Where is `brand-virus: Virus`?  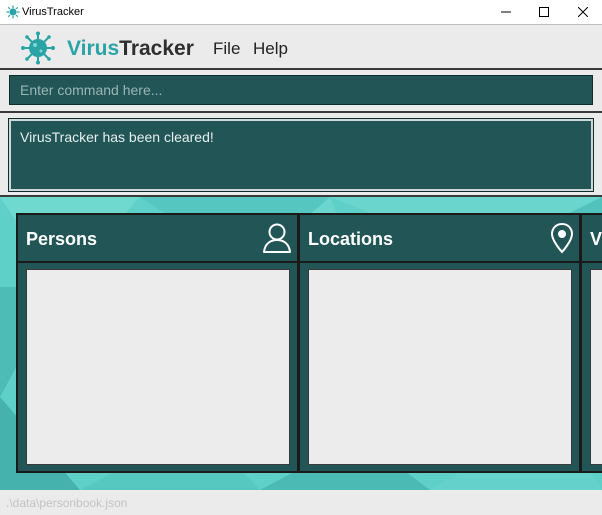
brand-virus: Virus is located at coordinates (93, 48).